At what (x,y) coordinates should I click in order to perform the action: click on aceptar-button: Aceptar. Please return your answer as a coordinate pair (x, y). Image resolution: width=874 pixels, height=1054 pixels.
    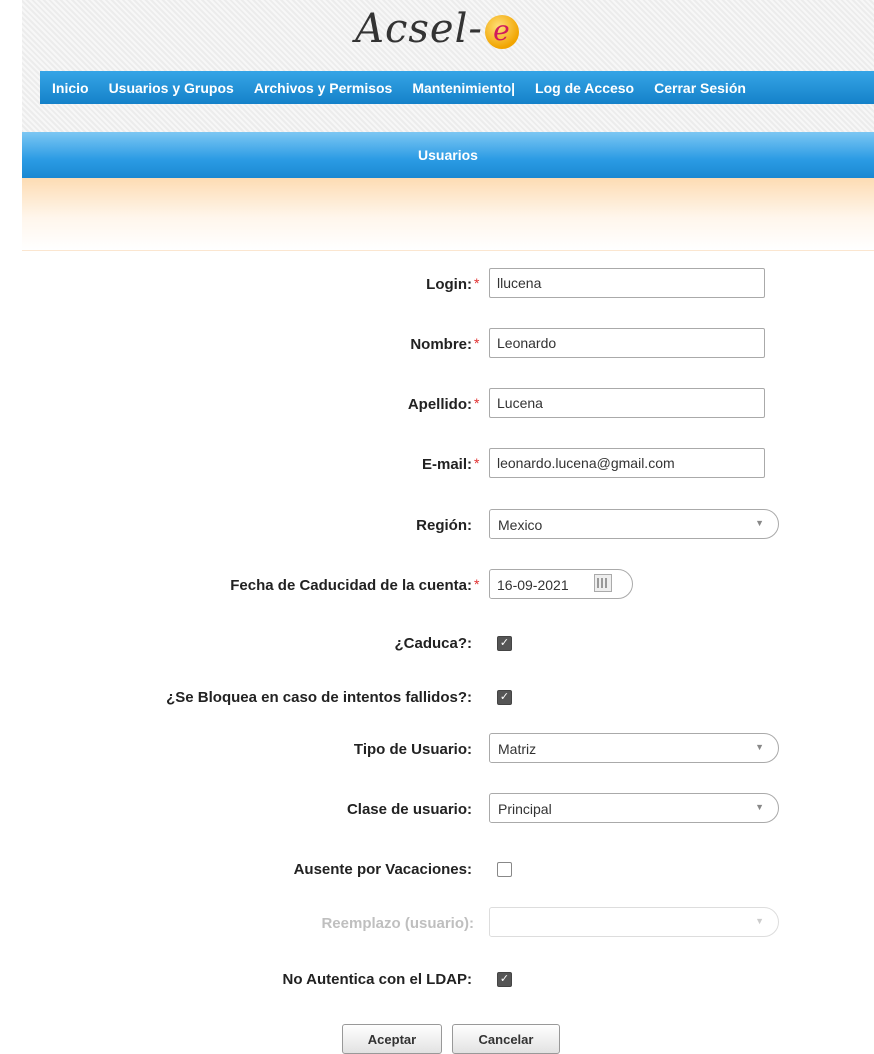
    Looking at the image, I should click on (392, 1039).